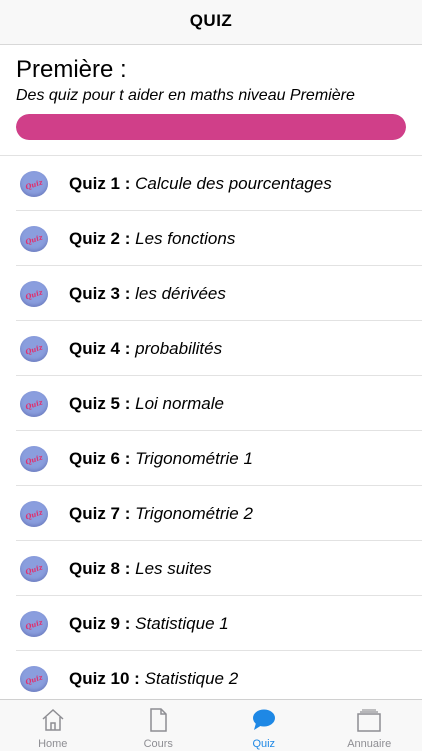 The height and width of the screenshot is (751, 422). I want to click on quiz-row-text: Quiz 6 : Trigonométrie 1, so click(161, 459).